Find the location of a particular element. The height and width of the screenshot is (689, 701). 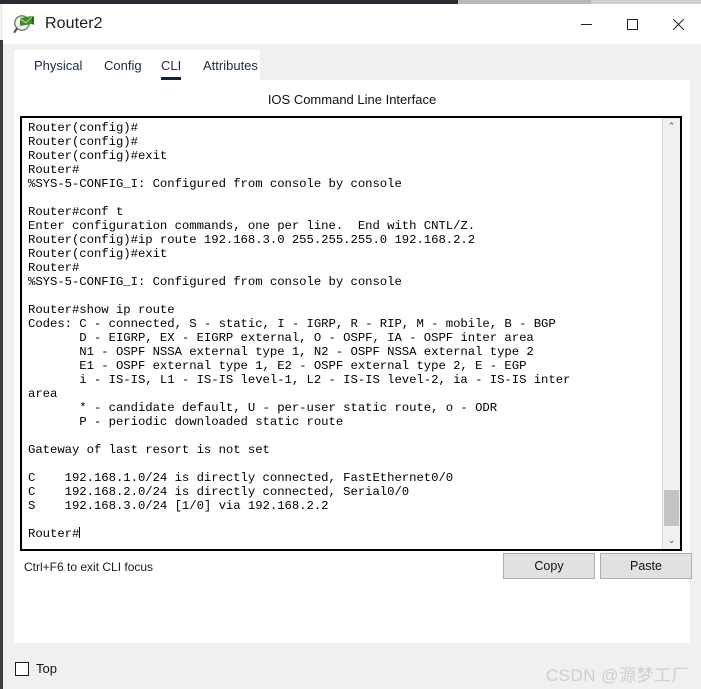

maximize-button is located at coordinates (632, 24).